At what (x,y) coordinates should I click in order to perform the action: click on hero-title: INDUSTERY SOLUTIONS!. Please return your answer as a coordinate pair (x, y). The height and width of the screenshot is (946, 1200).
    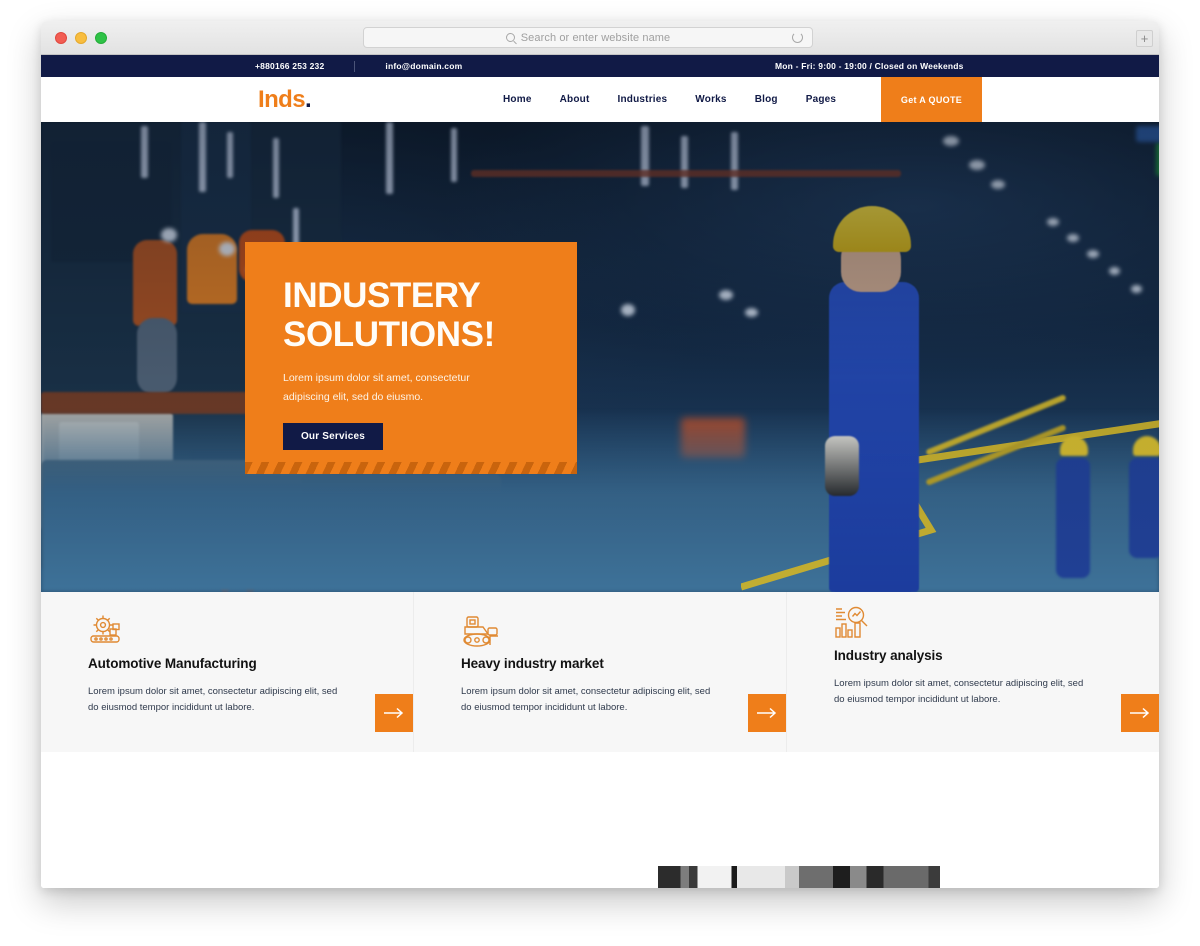
    Looking at the image, I should click on (415, 315).